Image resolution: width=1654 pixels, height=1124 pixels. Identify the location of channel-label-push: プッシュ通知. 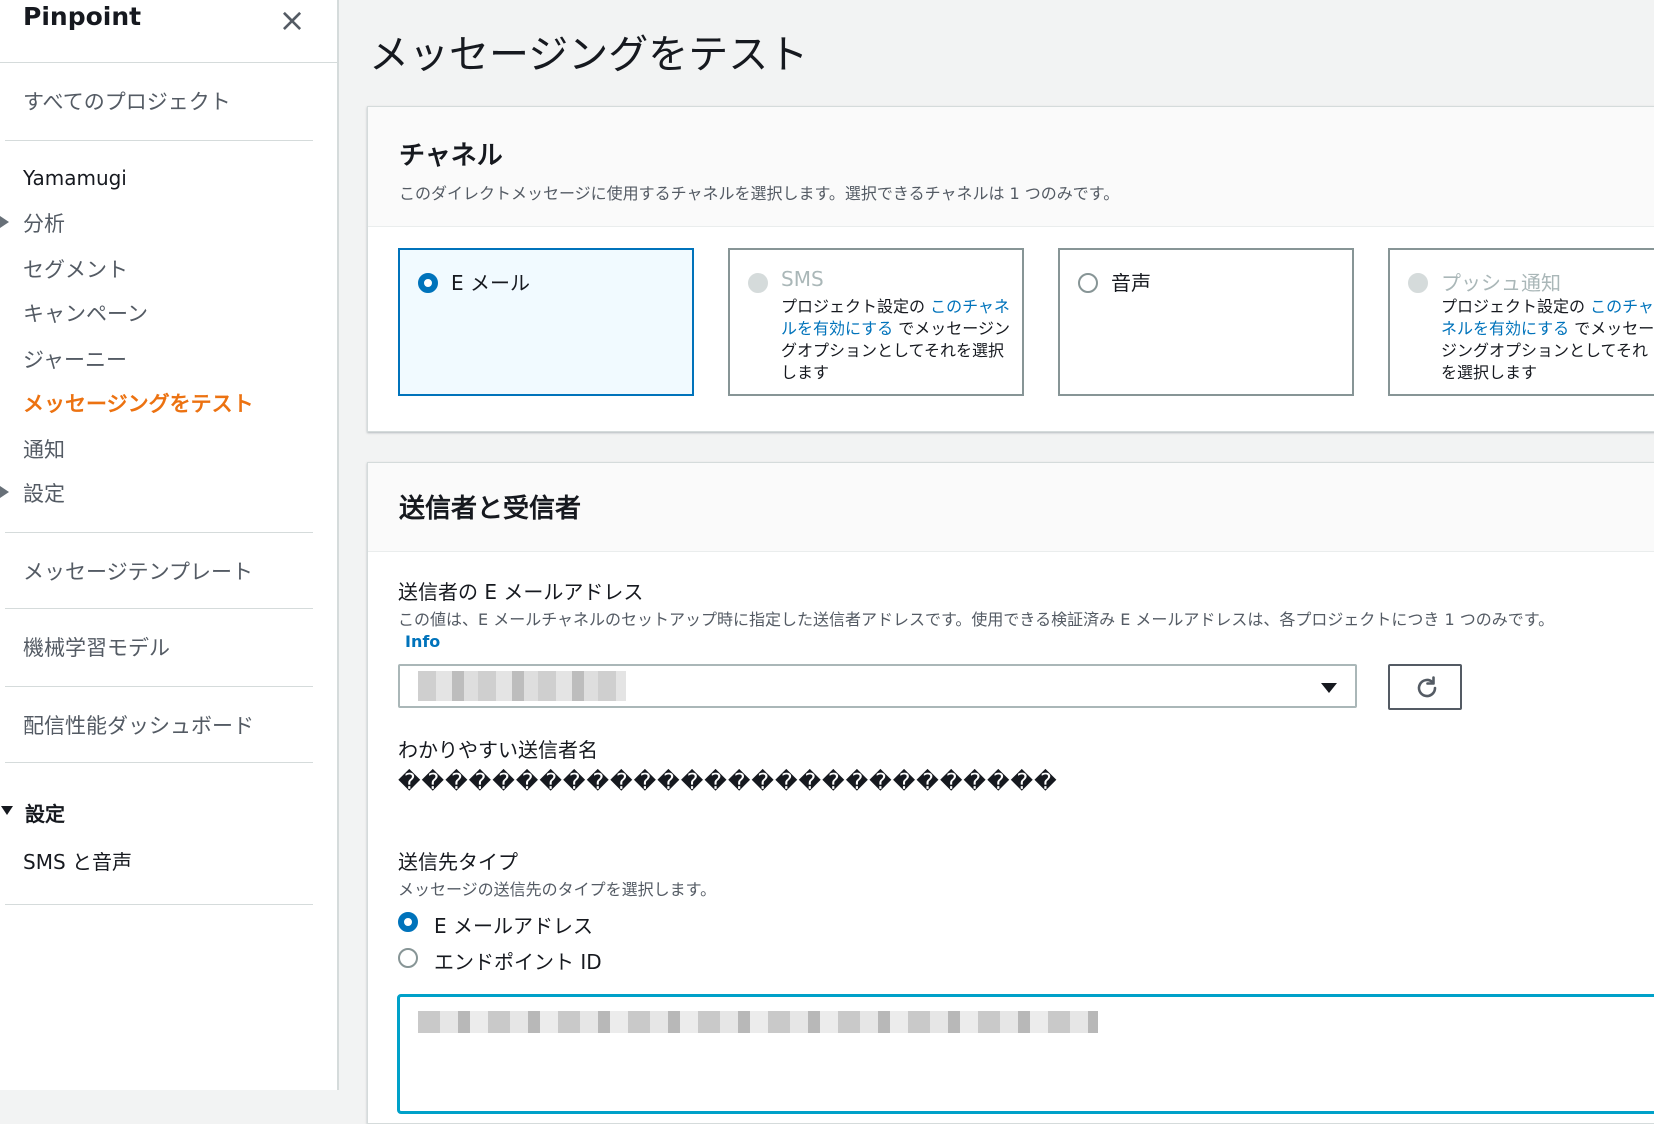
(1501, 283).